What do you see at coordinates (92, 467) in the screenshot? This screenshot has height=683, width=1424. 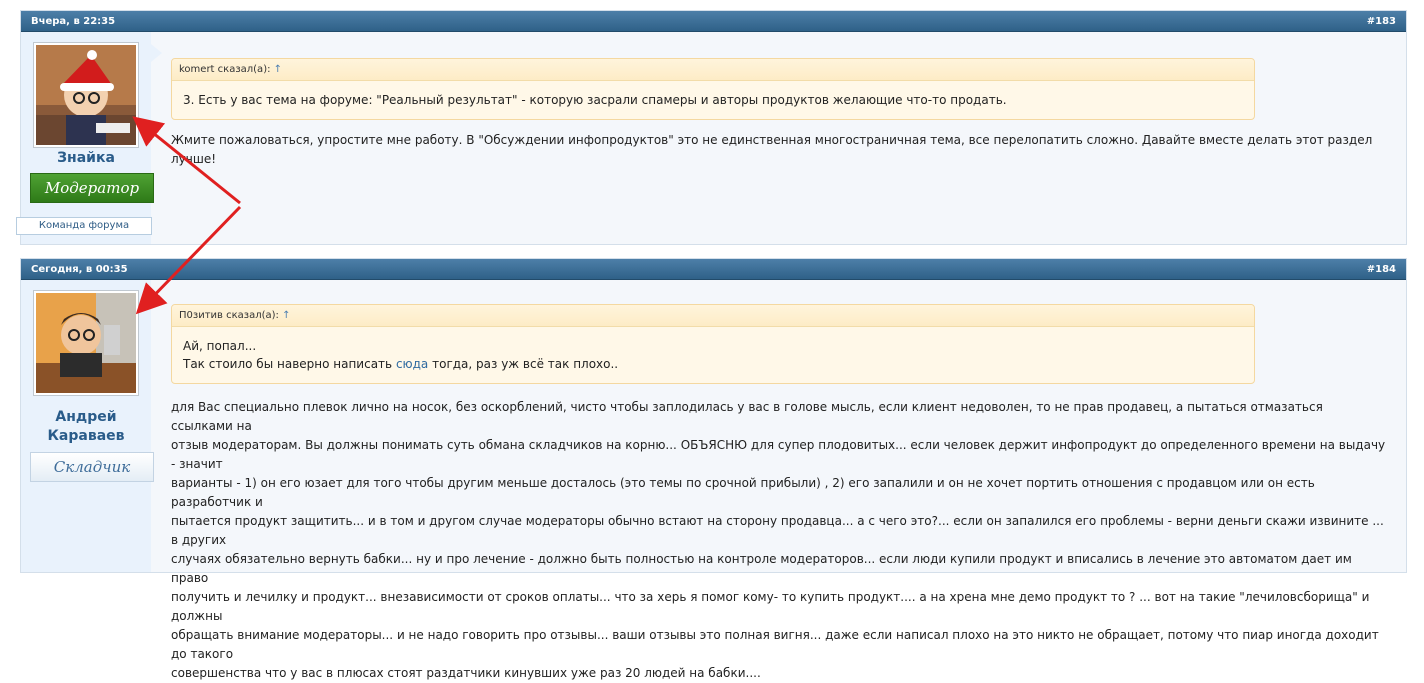 I see `role-badge: Складчик` at bounding box center [92, 467].